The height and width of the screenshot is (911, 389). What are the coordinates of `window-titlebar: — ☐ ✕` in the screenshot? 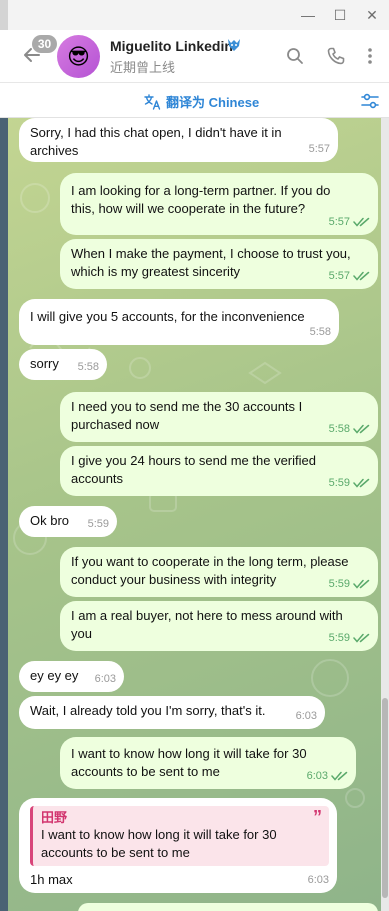 It's located at (194, 15).